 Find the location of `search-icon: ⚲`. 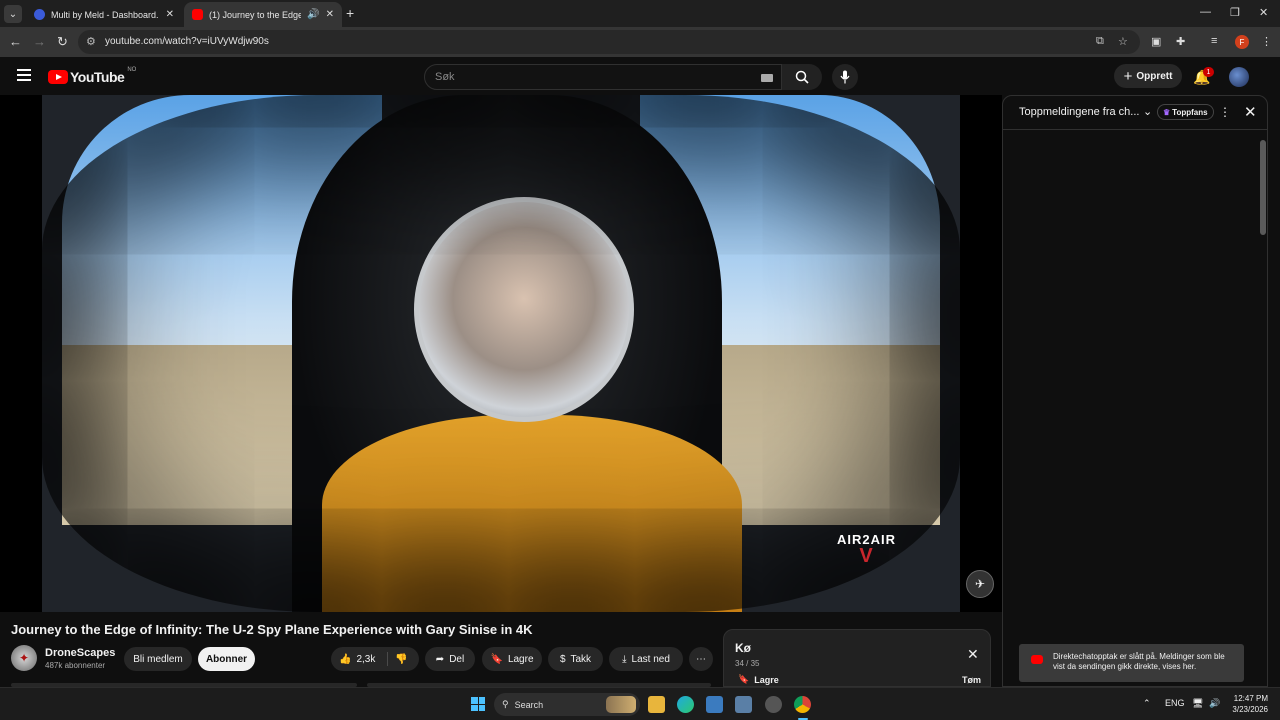

search-icon: ⚲ is located at coordinates (505, 704).